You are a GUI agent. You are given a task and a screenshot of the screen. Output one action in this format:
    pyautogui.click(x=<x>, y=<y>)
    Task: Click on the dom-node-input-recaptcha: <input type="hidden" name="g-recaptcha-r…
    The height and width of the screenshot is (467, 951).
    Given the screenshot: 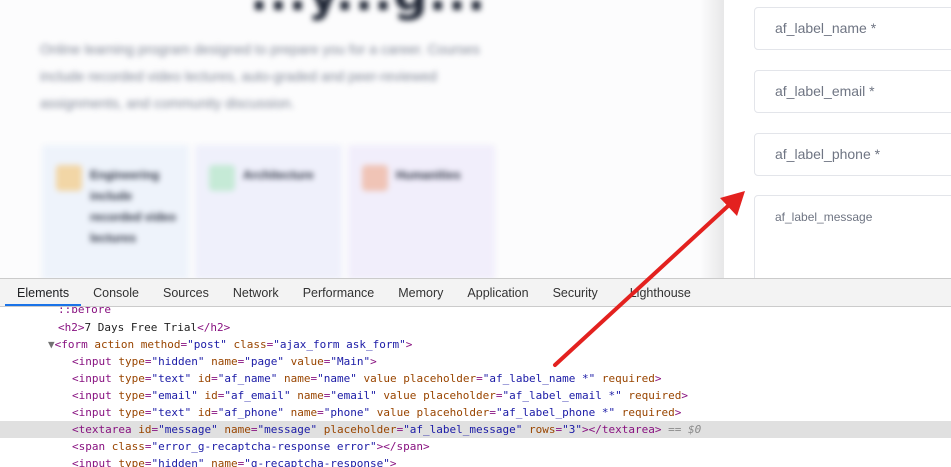 What is the action you would take?
    pyautogui.click(x=475, y=461)
    